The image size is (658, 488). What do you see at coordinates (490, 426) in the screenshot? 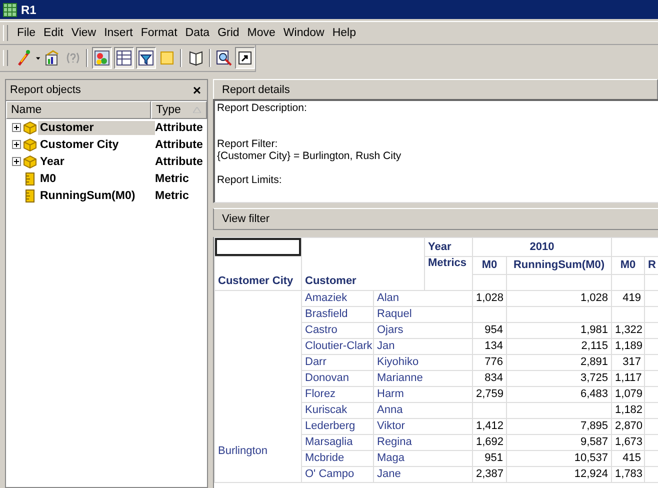
I see `table-cell: 1,412` at bounding box center [490, 426].